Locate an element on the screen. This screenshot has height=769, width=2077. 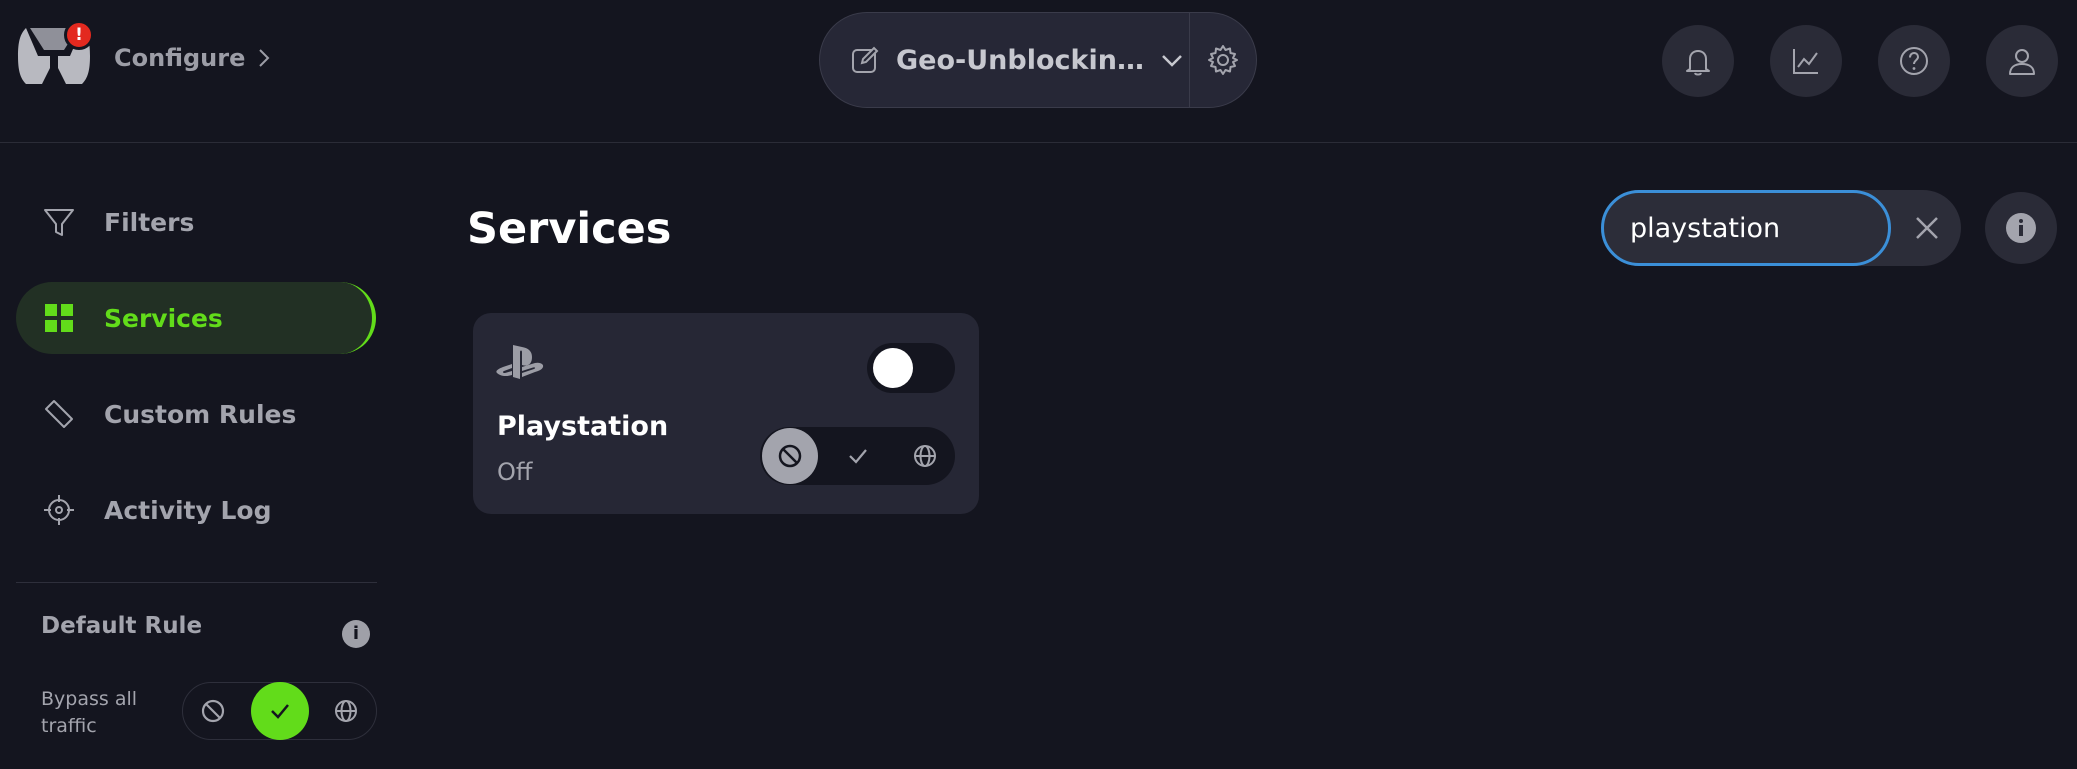
line-chart-icon is located at coordinates (1805, 61).